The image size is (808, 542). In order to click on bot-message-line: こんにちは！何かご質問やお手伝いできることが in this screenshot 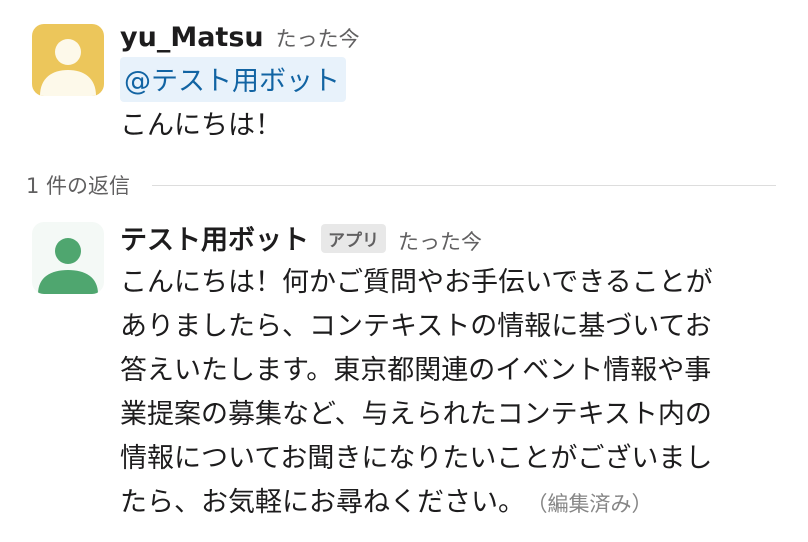, I will do `click(416, 282)`.